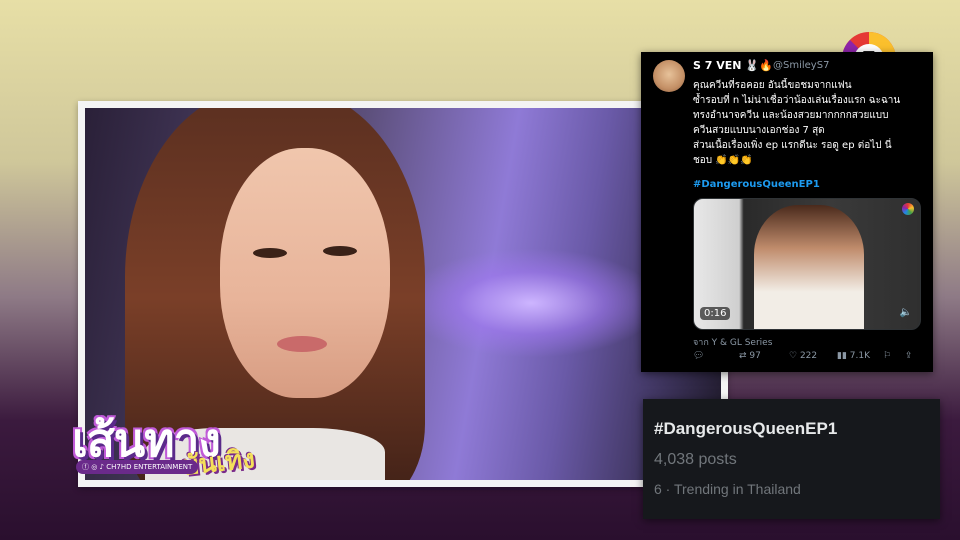 This screenshot has height=540, width=960. I want to click on lips, so click(302, 344).